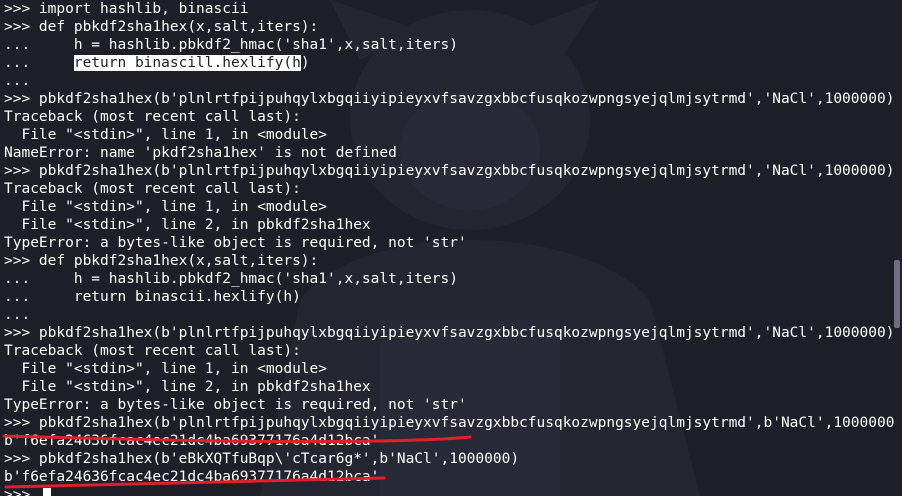 The width and height of the screenshot is (902, 496). I want to click on text-cursor, so click(46, 492).